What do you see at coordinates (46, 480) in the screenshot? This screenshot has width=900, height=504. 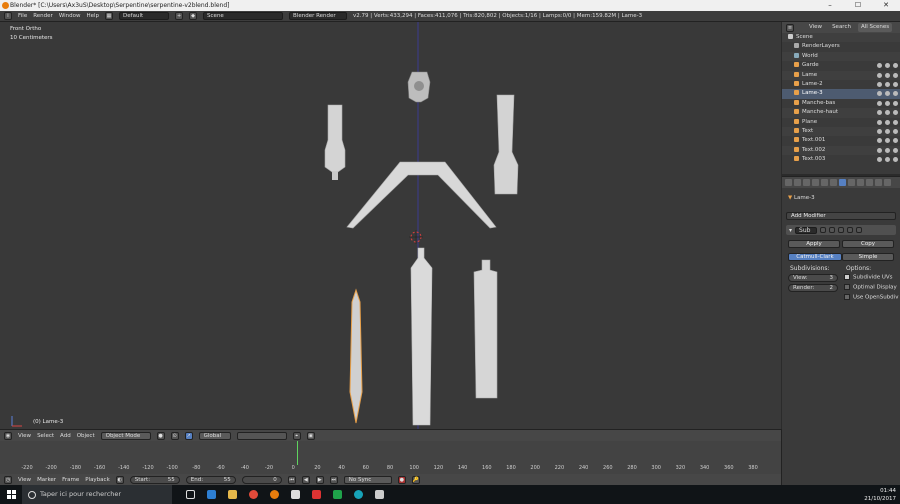 I see `menu-marker: Marker` at bounding box center [46, 480].